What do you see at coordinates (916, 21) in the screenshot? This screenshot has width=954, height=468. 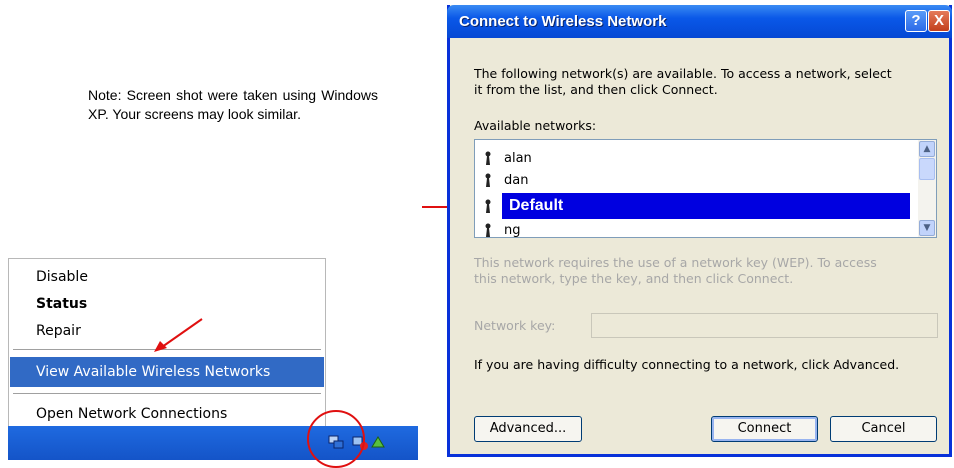 I see `help-button: ?` at bounding box center [916, 21].